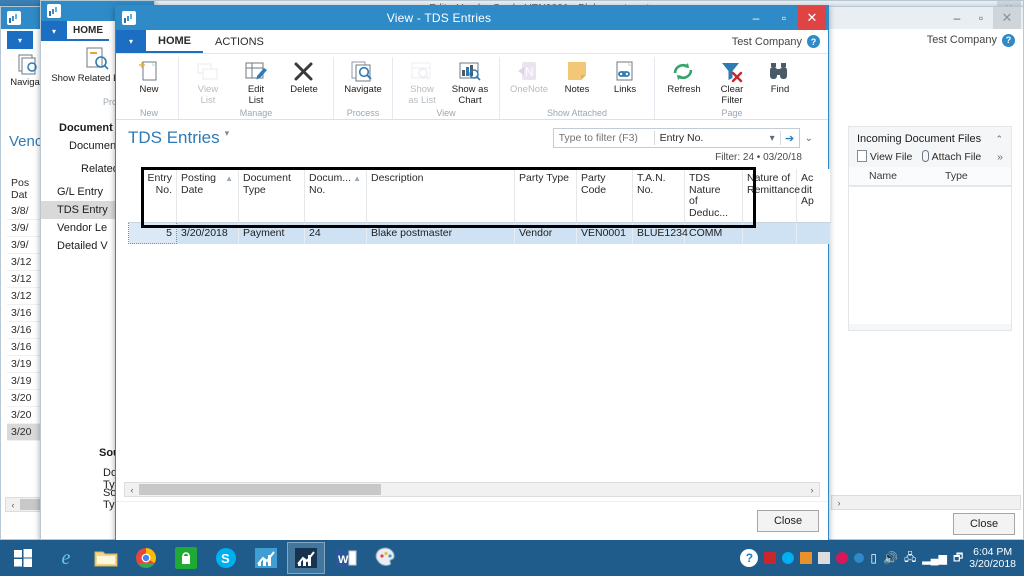  Describe the element at coordinates (603, 138) in the screenshot. I see `search-input` at that location.